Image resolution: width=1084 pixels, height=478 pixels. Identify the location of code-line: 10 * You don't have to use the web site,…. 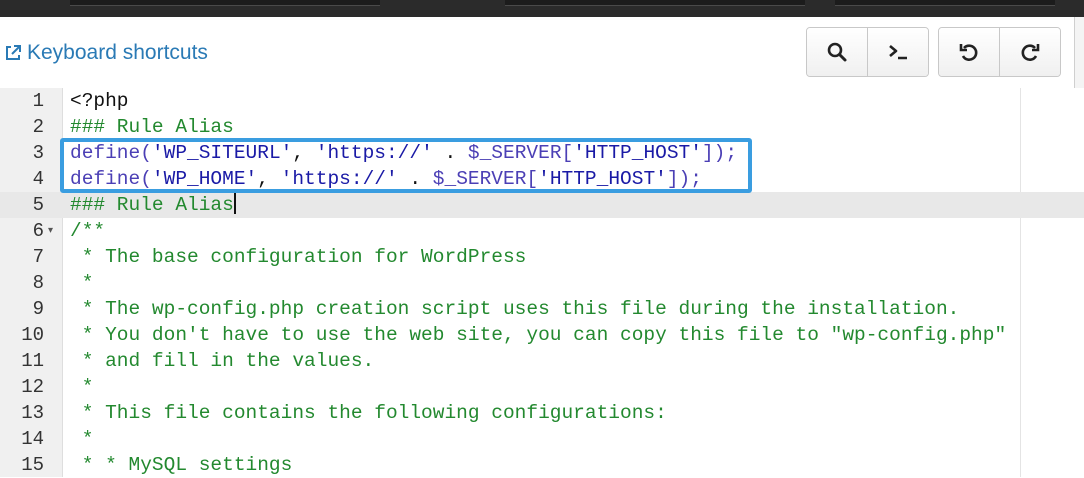
(542, 335).